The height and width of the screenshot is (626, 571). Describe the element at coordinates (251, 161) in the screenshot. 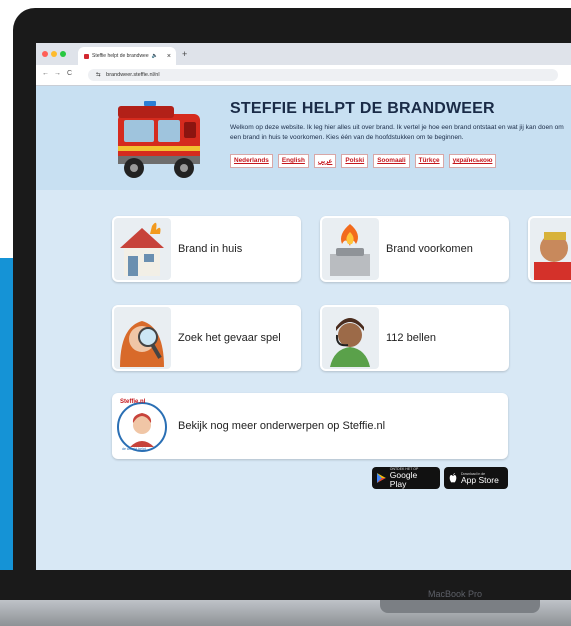

I see `lang-link-nl: Nederlands` at that location.